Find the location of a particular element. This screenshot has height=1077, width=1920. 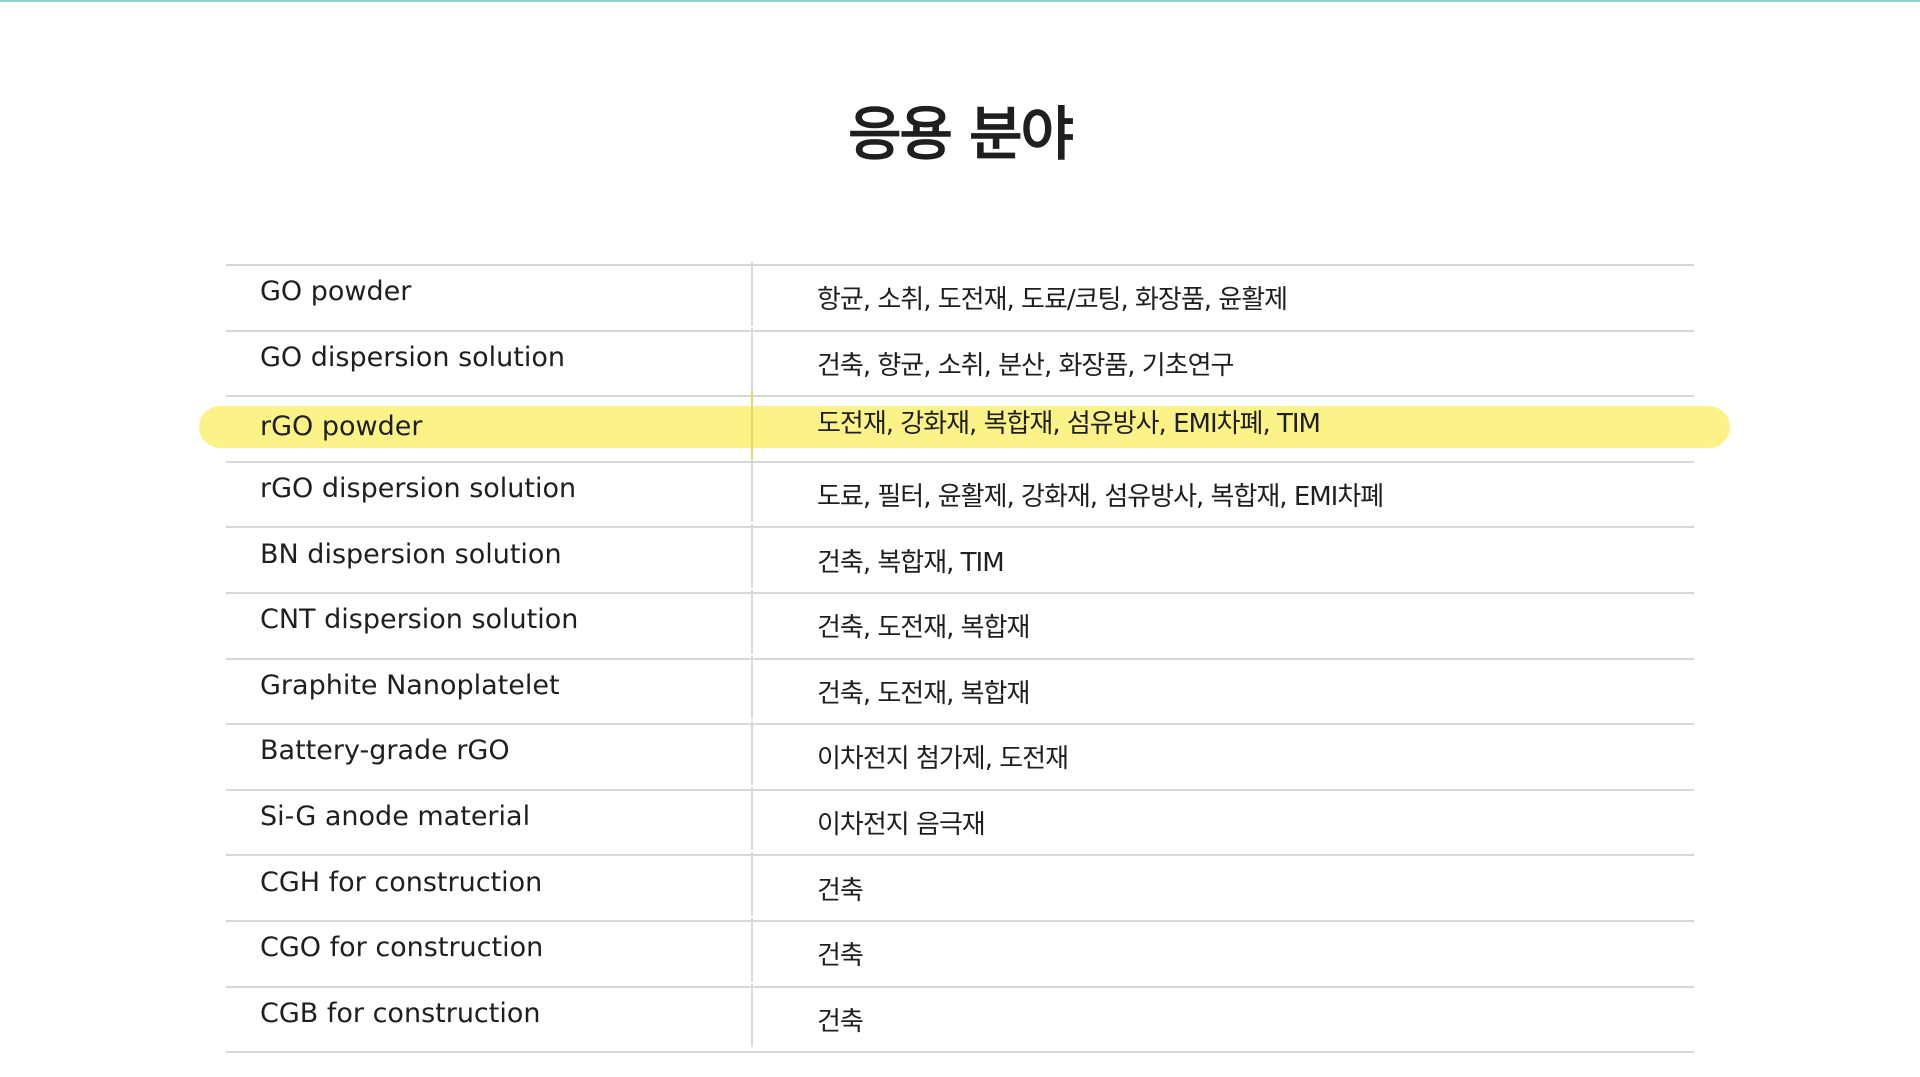

page-title: 응용 분야 is located at coordinates (961, 134).